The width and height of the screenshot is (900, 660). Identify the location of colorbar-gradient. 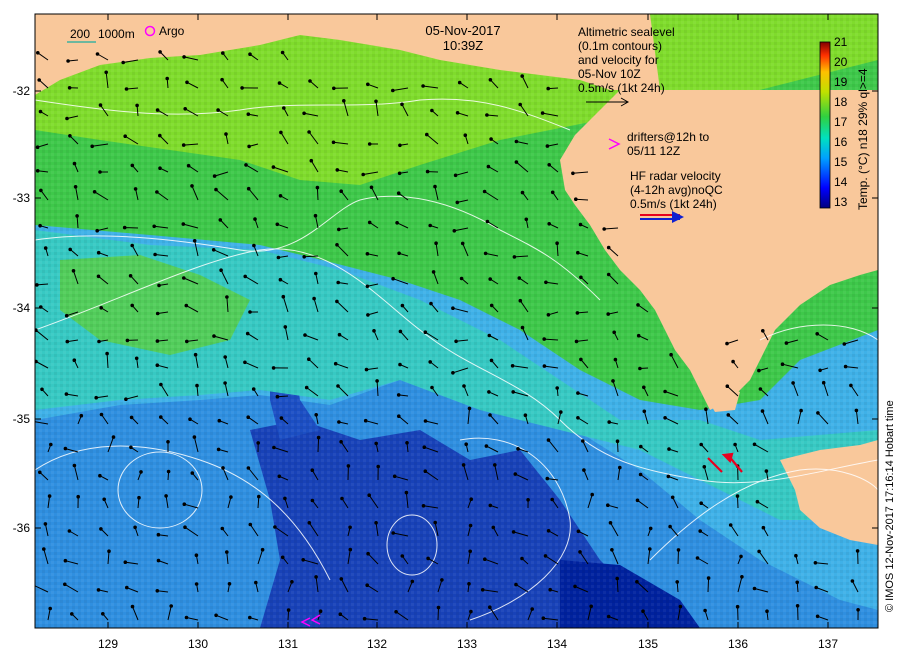
(825, 125).